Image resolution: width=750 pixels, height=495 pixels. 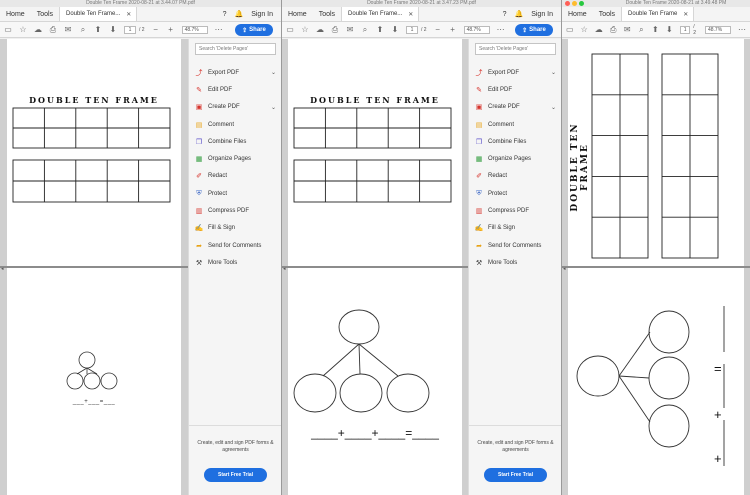 I want to click on document-tab: Double Ten Frame ✕, so click(x=658, y=14).